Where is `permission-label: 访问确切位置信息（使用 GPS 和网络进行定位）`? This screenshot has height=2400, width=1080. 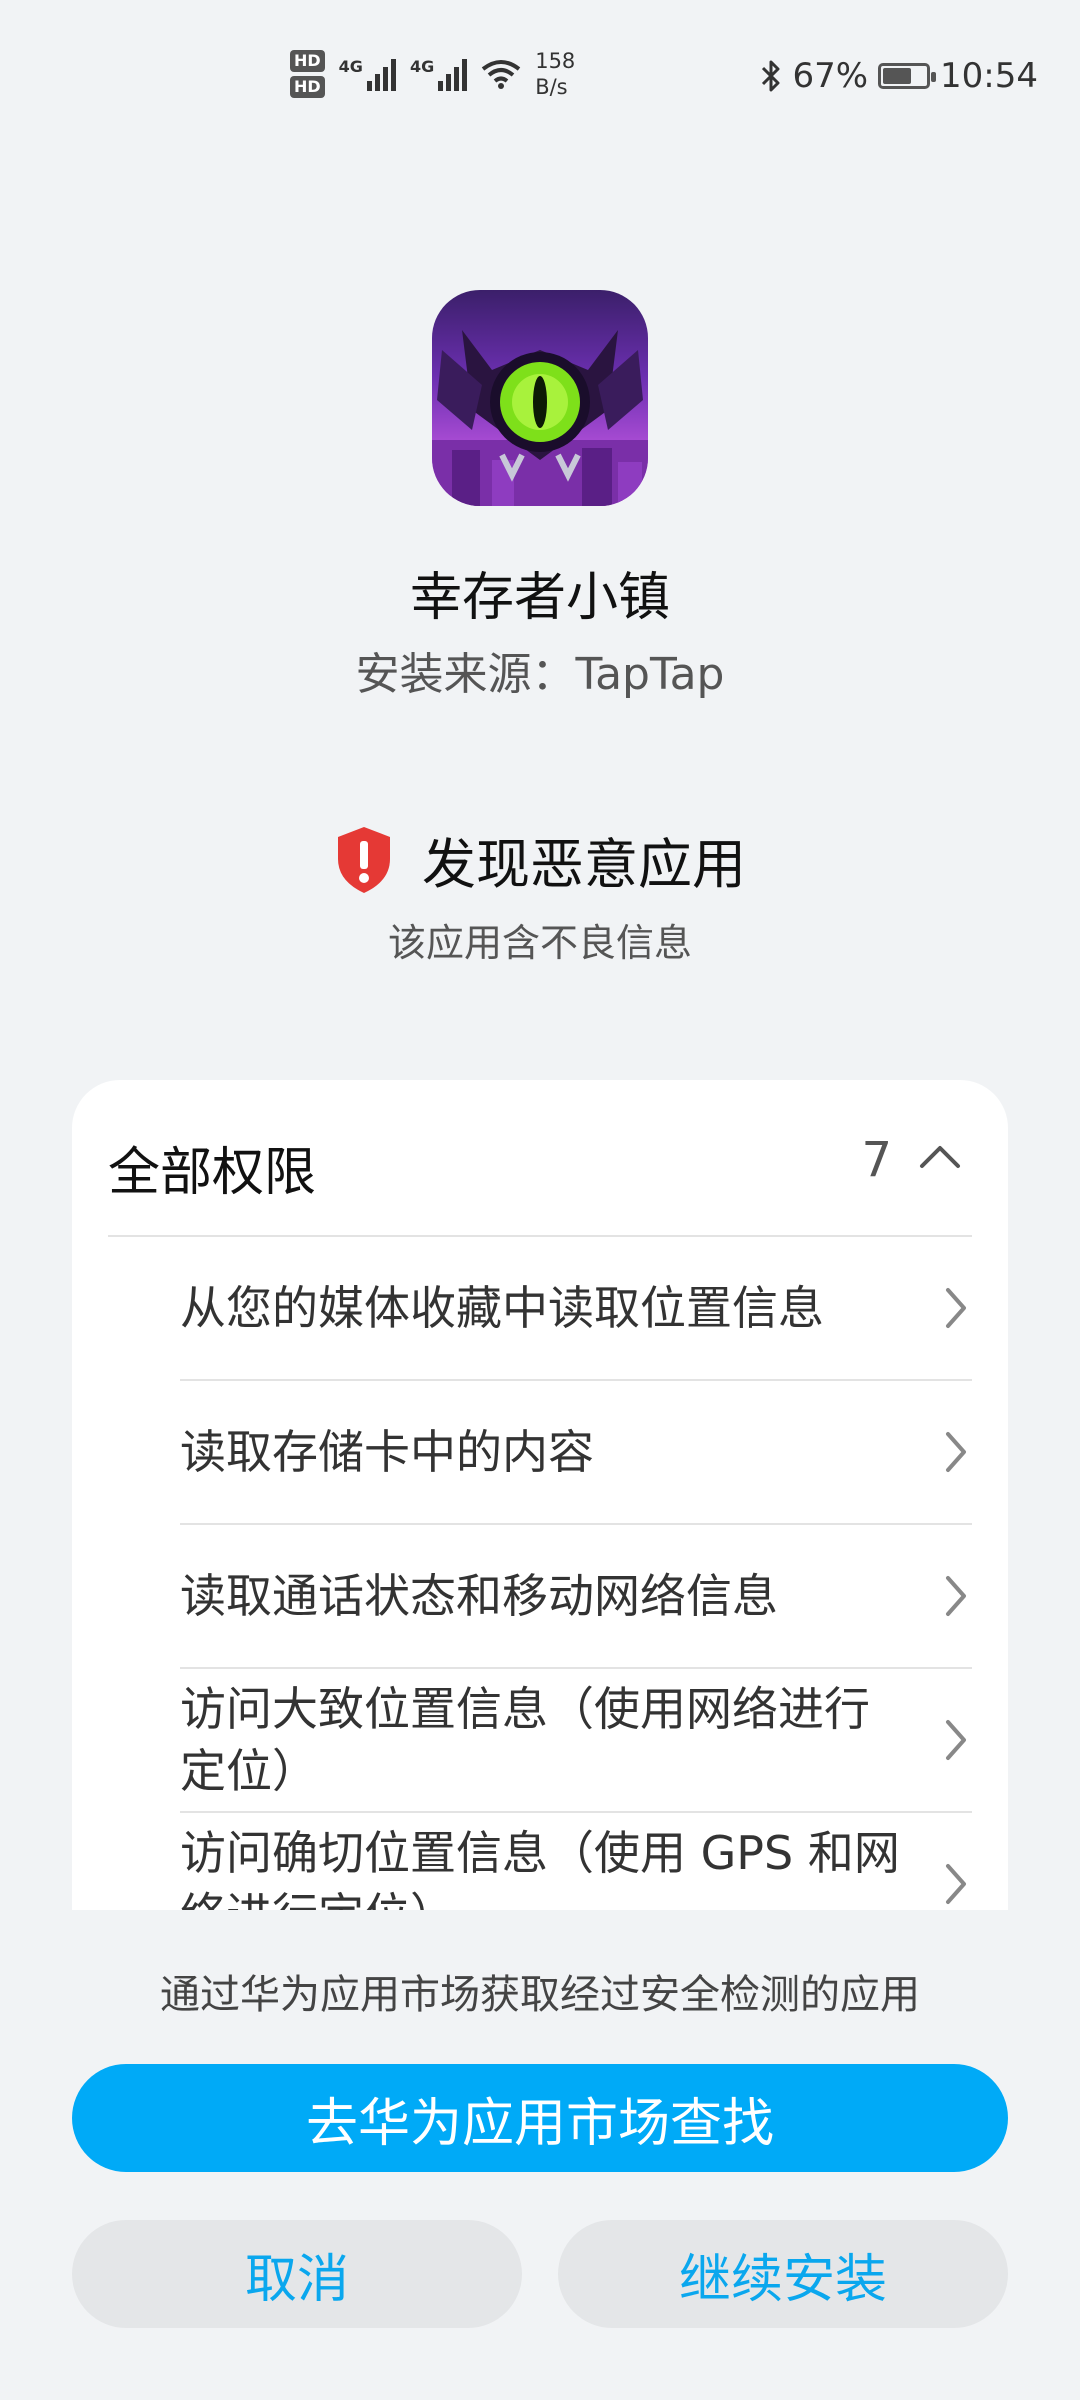 permission-label: 访问确切位置信息（使用 GPS 和网络进行定位） is located at coordinates (540, 1868).